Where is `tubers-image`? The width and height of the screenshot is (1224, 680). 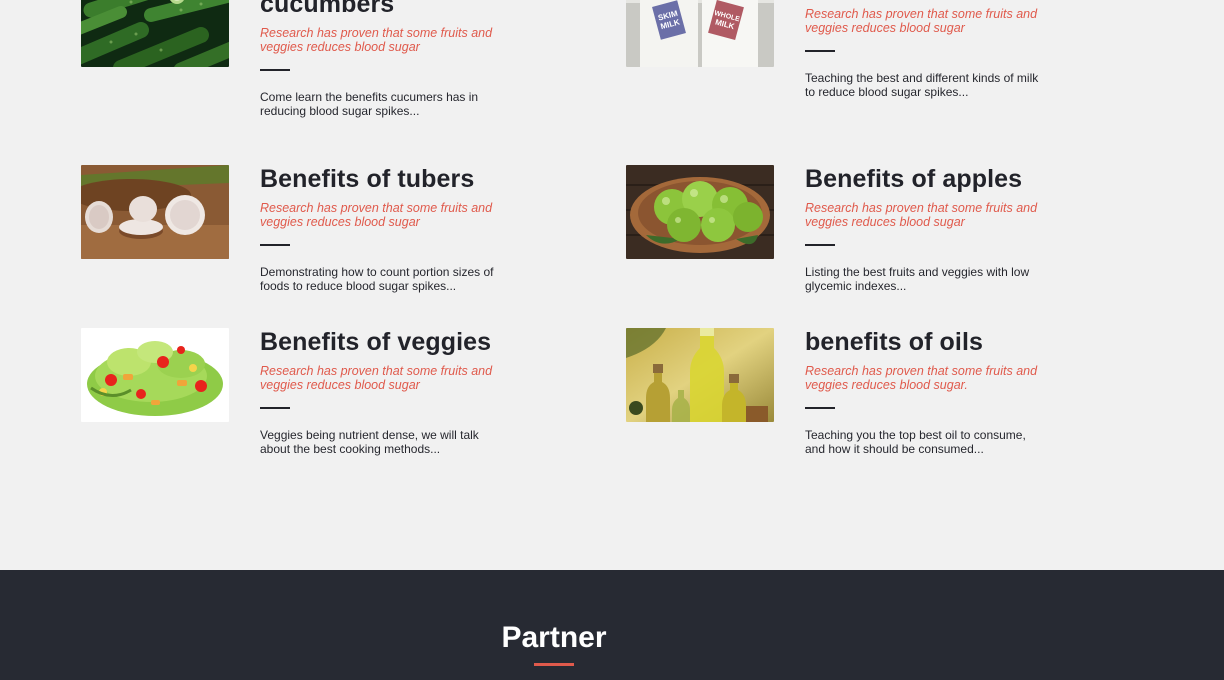
tubers-image is located at coordinates (155, 212).